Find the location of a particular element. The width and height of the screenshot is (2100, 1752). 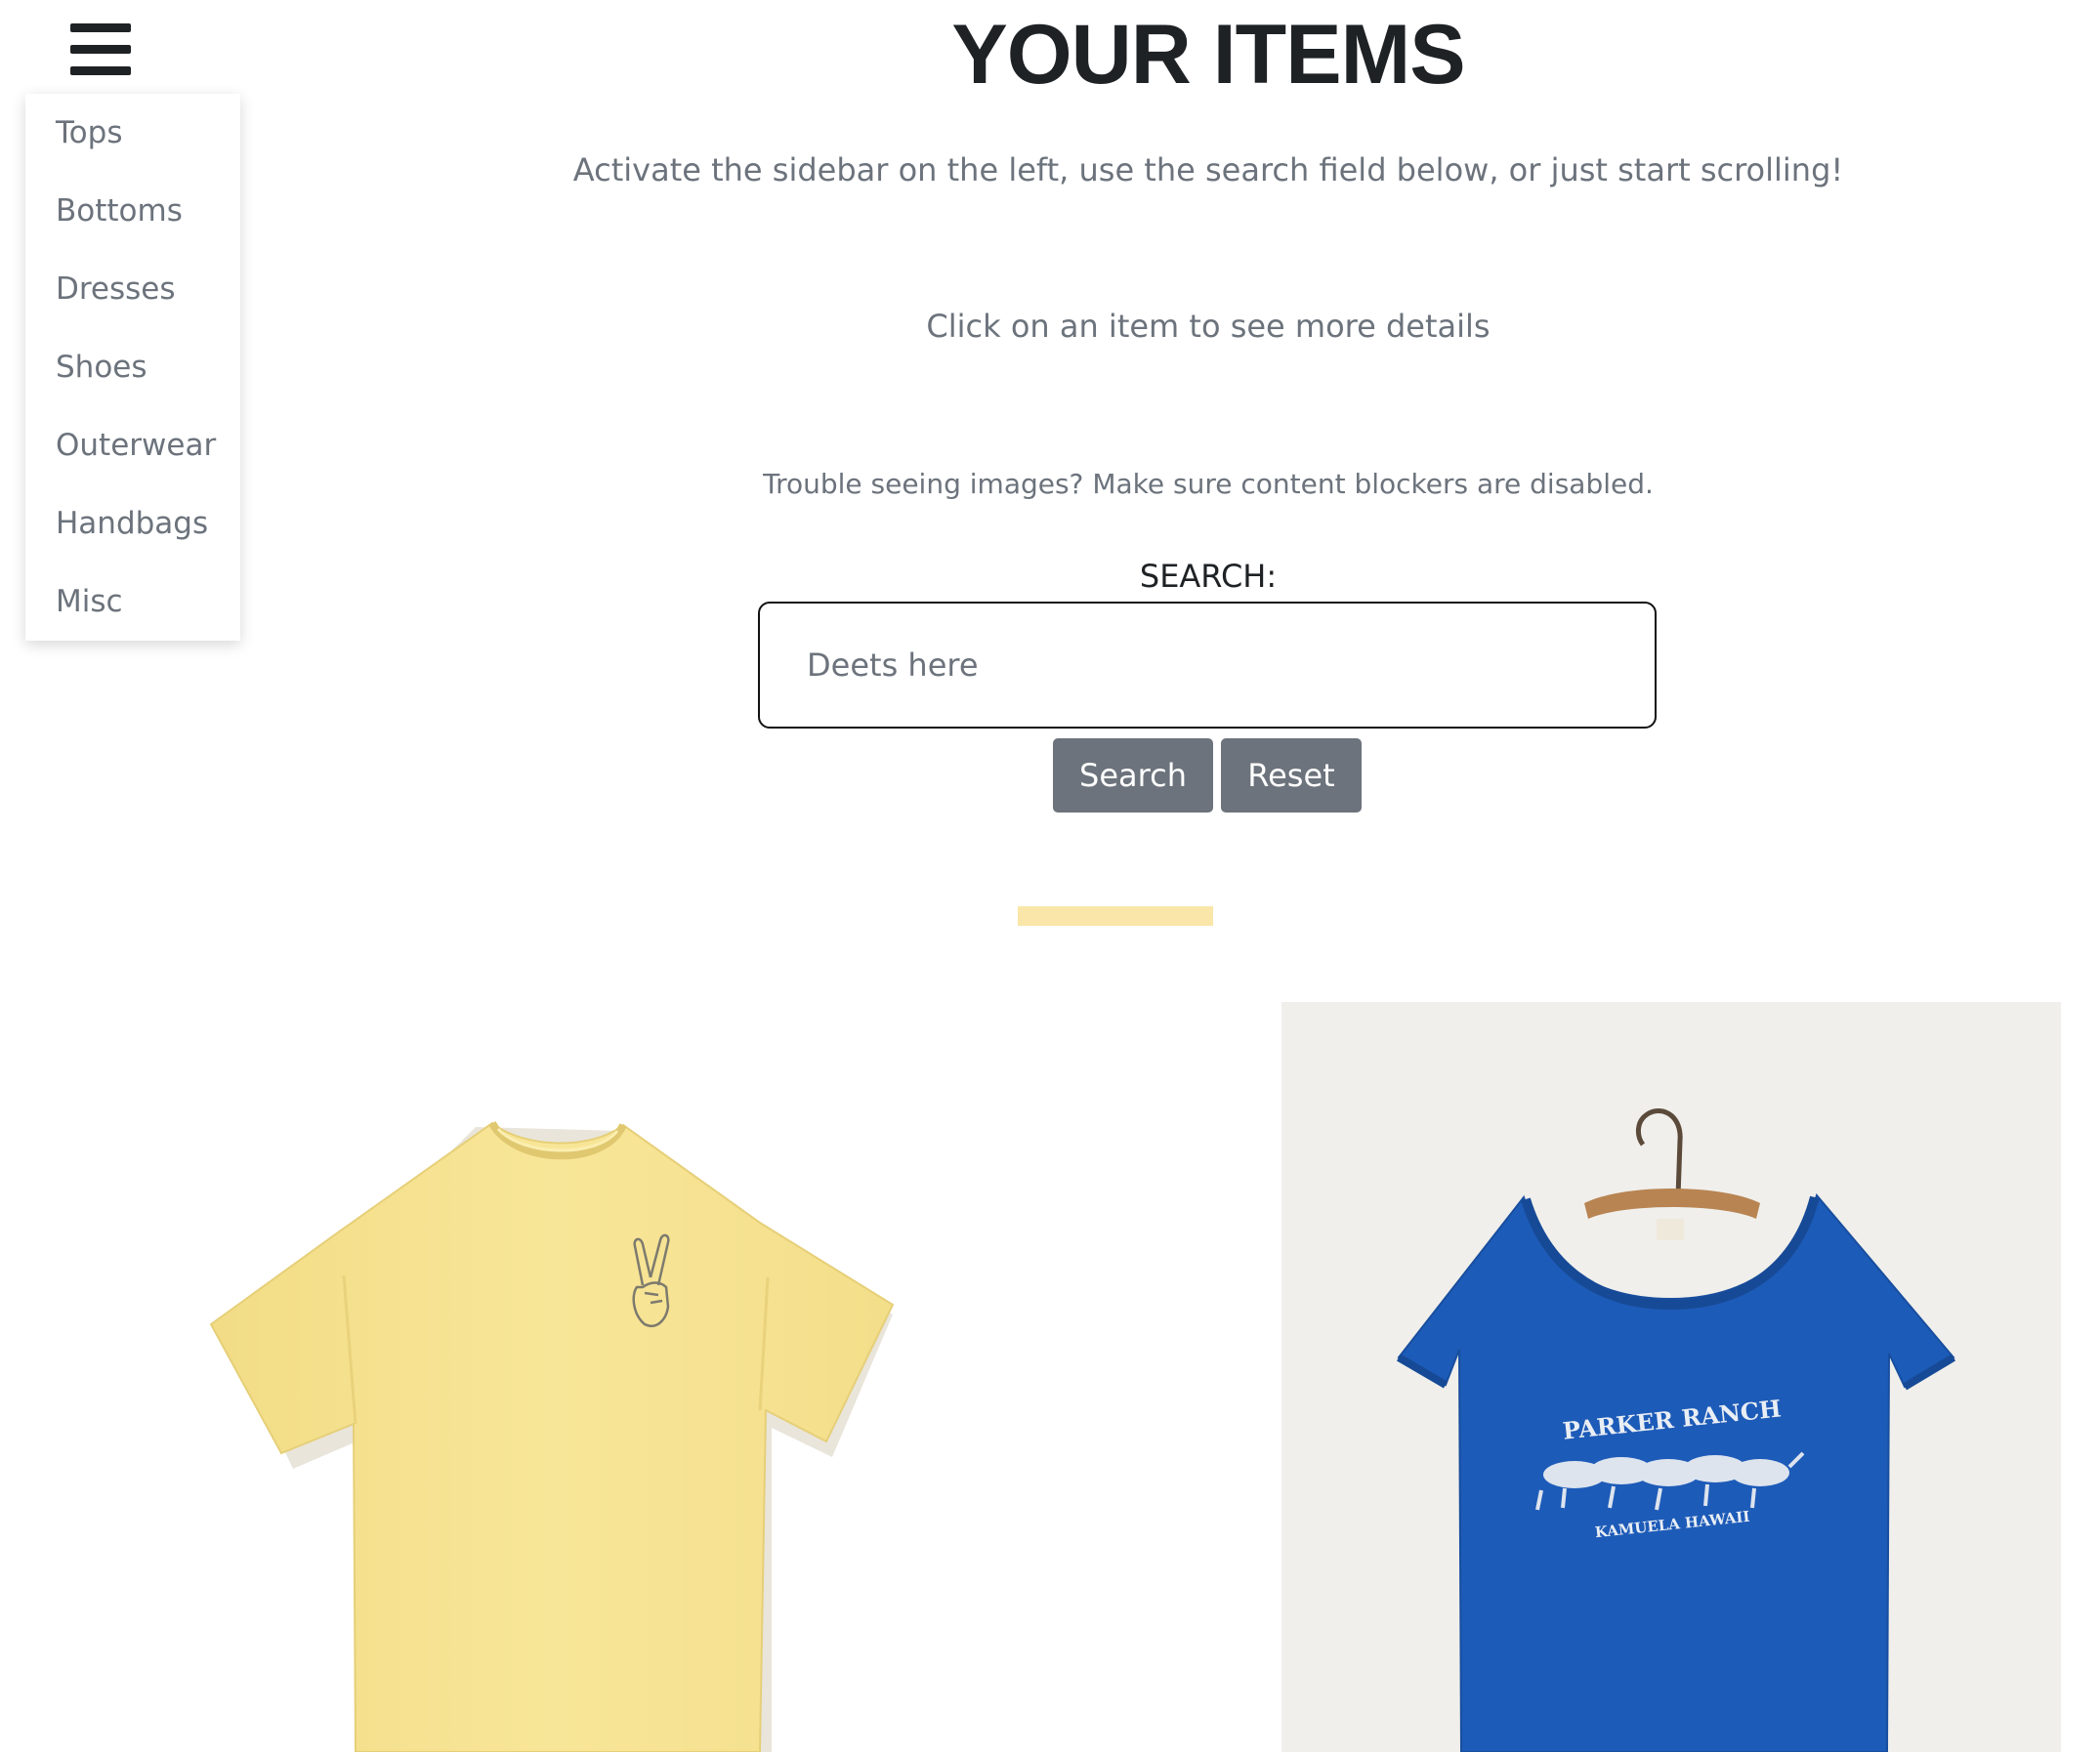

reset-button: Reset is located at coordinates (1291, 775).